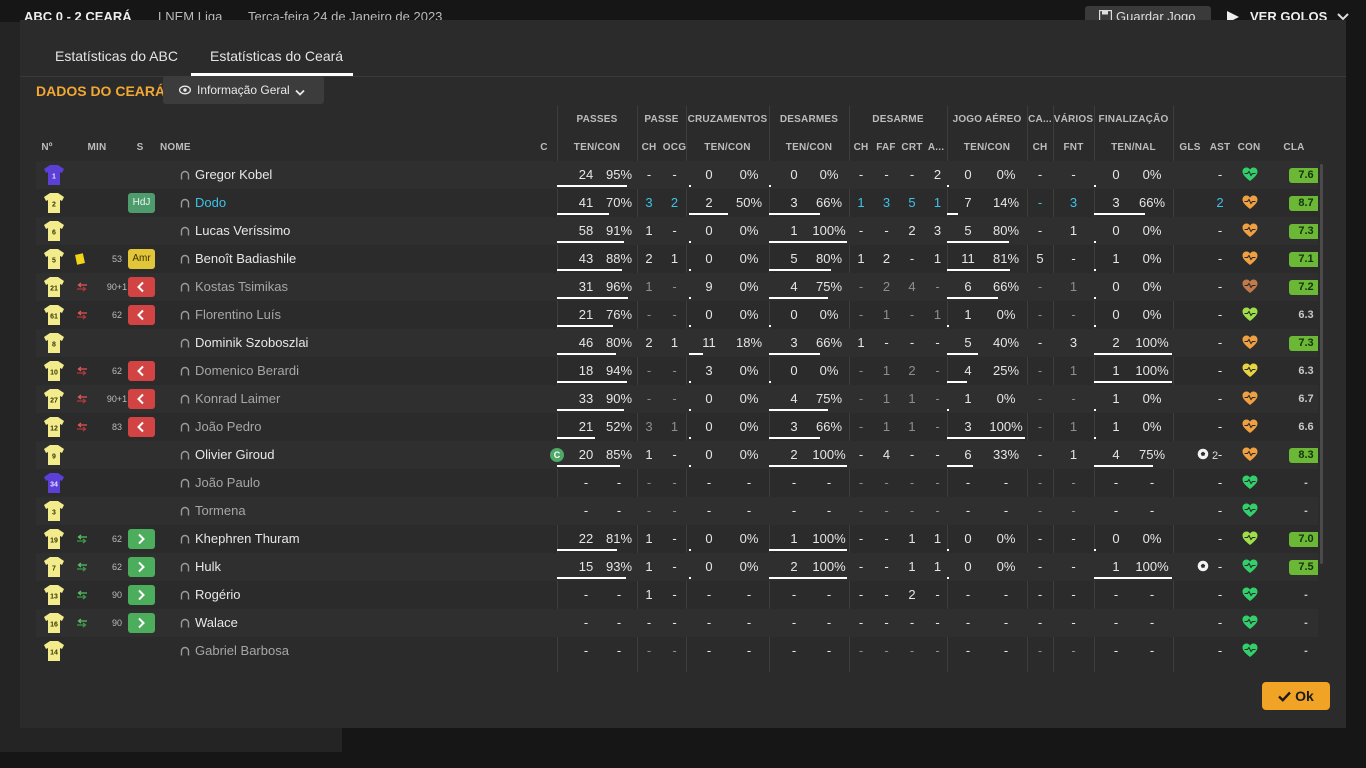 This screenshot has height=768, width=1366. What do you see at coordinates (243, 90) in the screenshot?
I see `view-select-dropdown: Informação Geral` at bounding box center [243, 90].